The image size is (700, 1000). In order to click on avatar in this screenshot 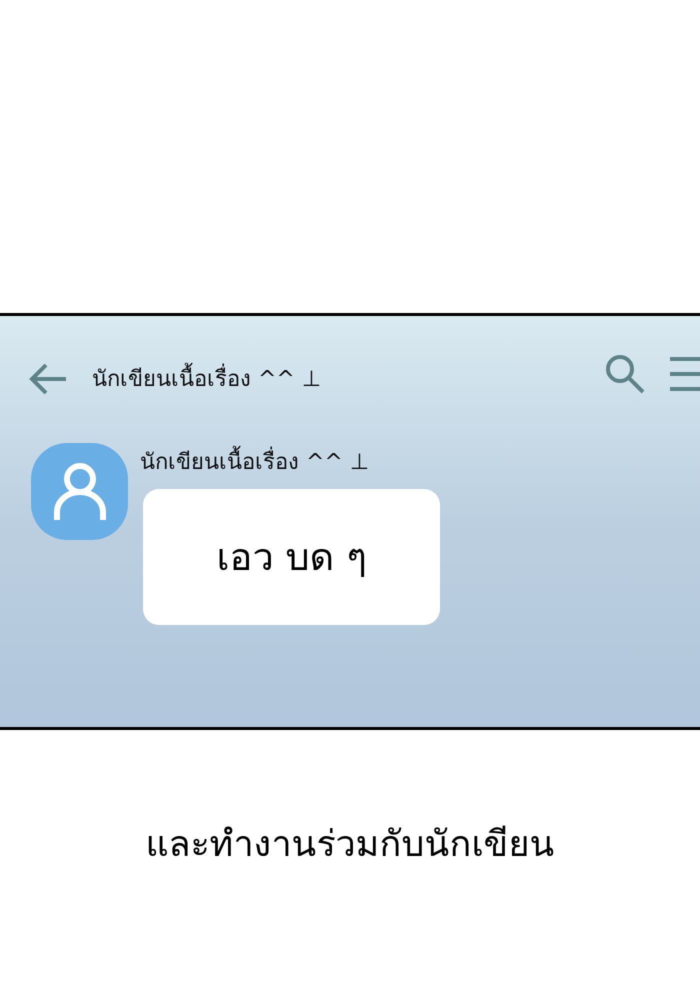, I will do `click(79, 491)`.